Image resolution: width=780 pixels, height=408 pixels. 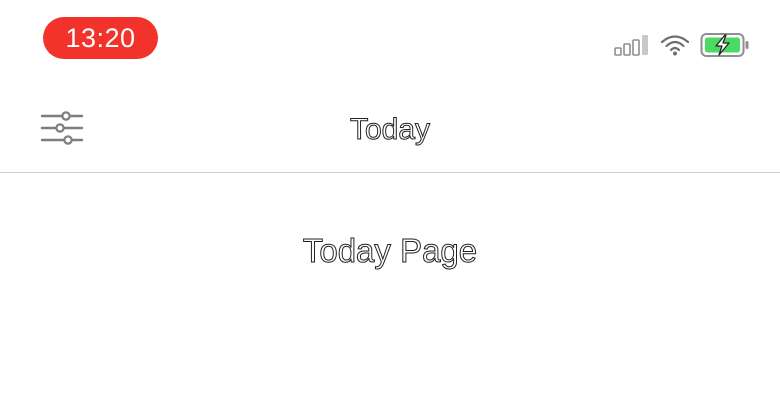 I want to click on page-content-label: Today Page, so click(x=390, y=251).